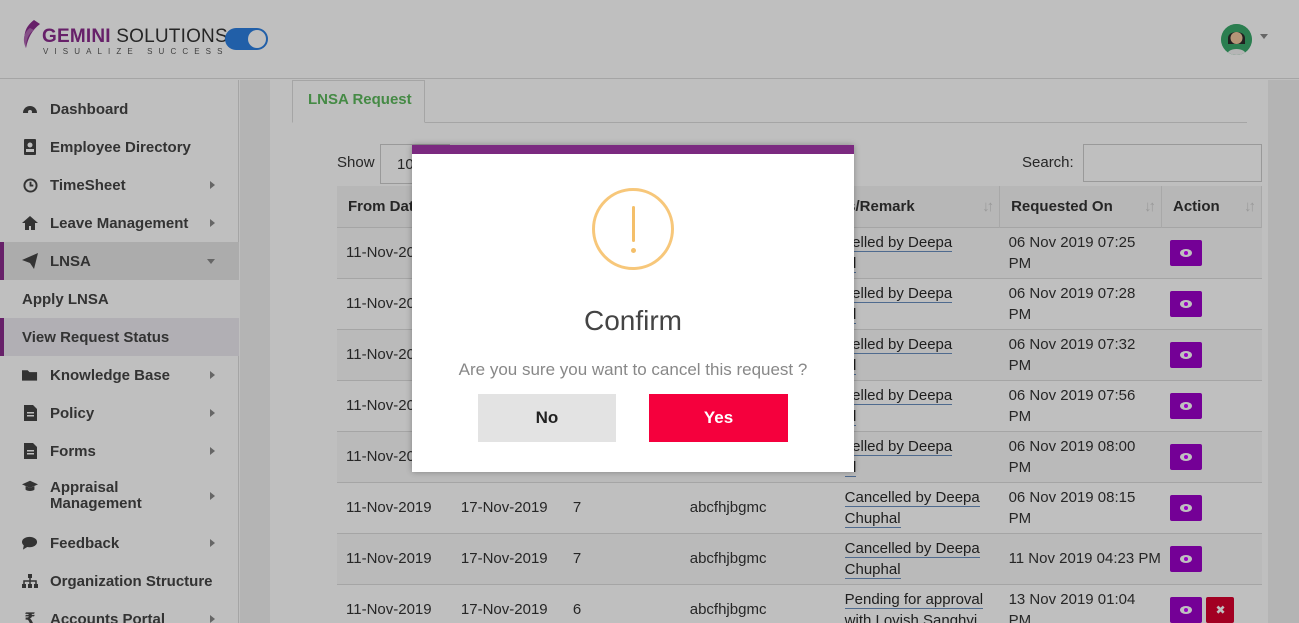  What do you see at coordinates (718, 418) in the screenshot?
I see `yes-button: Yes` at bounding box center [718, 418].